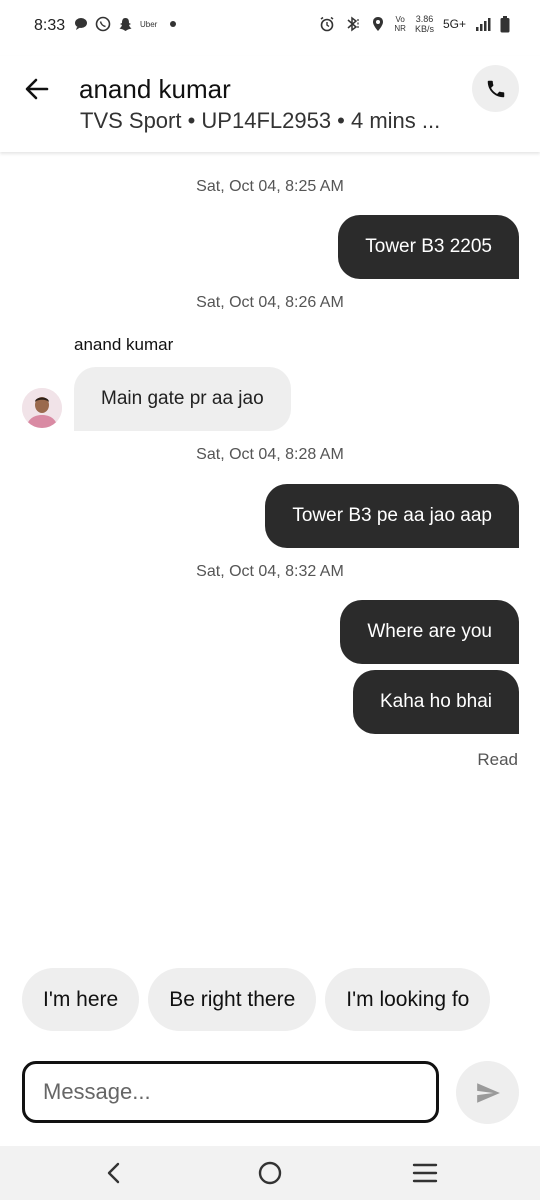 The image size is (540, 1200). I want to click on quick-replies: I'm here Be right there I'm looking fo, so click(281, 1000).